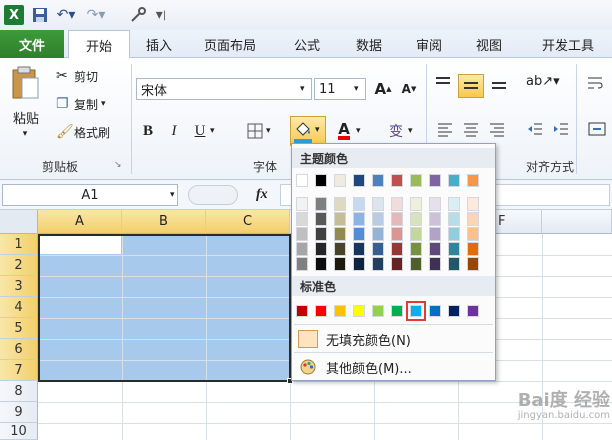  What do you see at coordinates (536, 131) in the screenshot?
I see `decrease-indent-icon` at bounding box center [536, 131].